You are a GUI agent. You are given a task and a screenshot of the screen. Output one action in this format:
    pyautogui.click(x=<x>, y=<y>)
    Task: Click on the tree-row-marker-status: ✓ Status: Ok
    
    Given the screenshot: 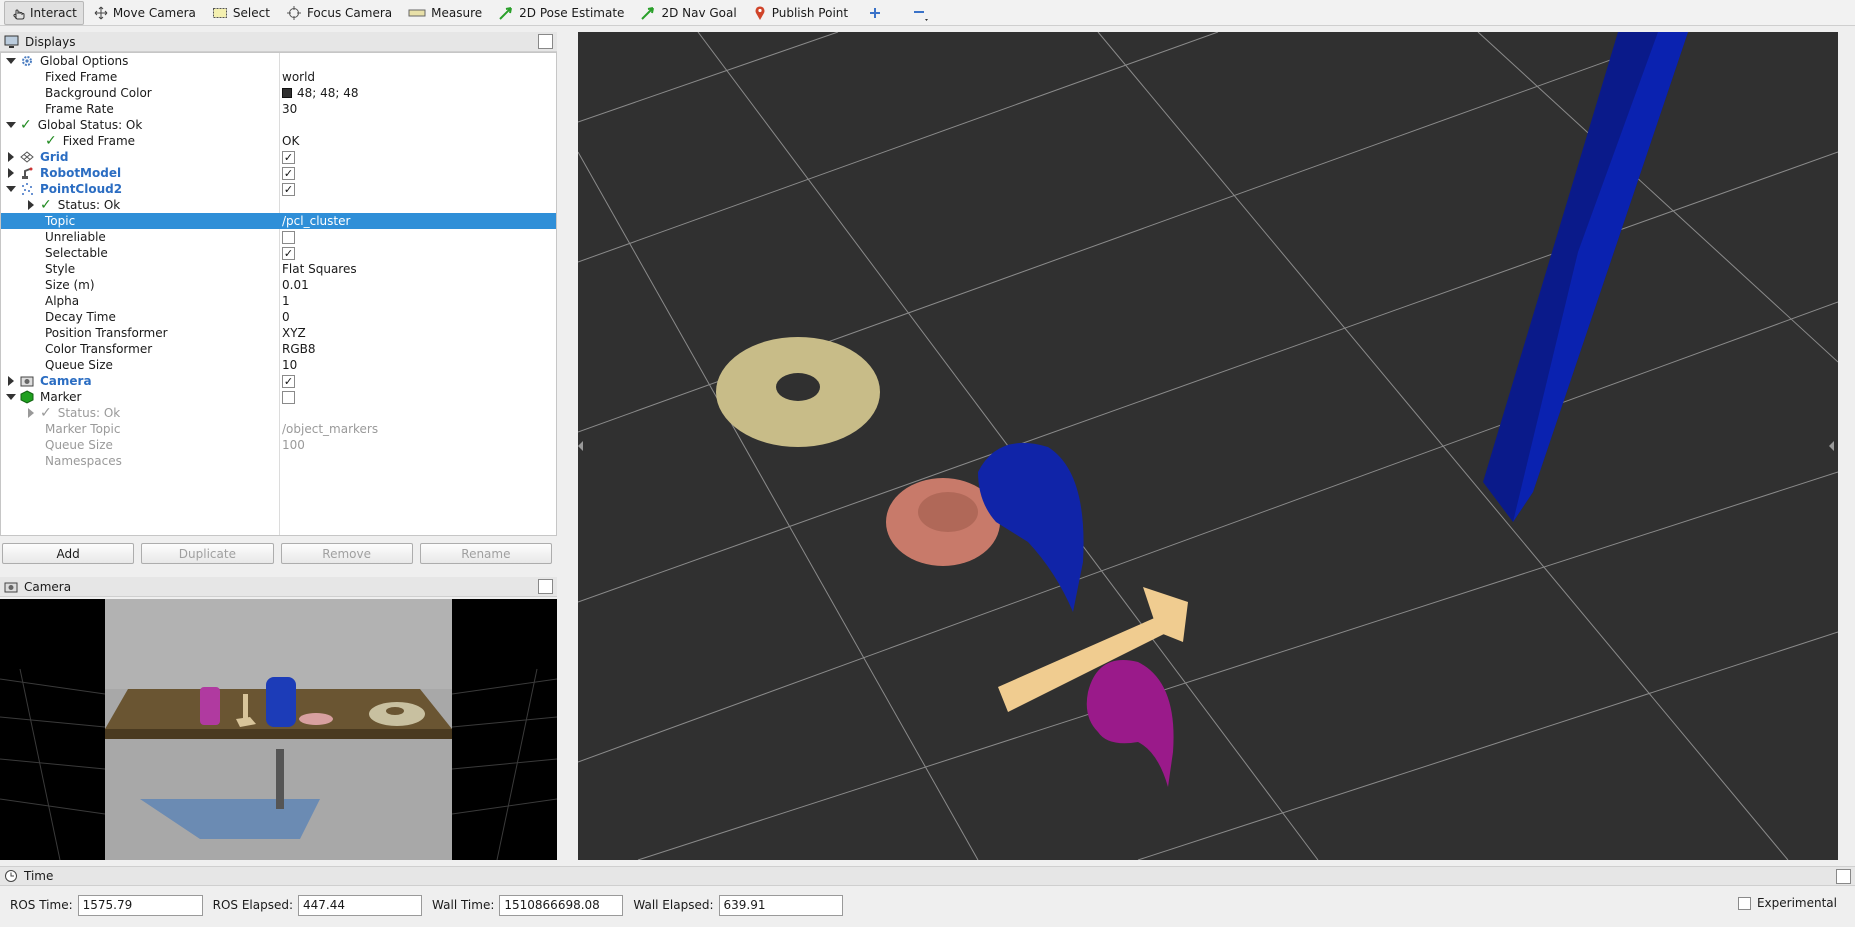 What is the action you would take?
    pyautogui.click(x=278, y=413)
    